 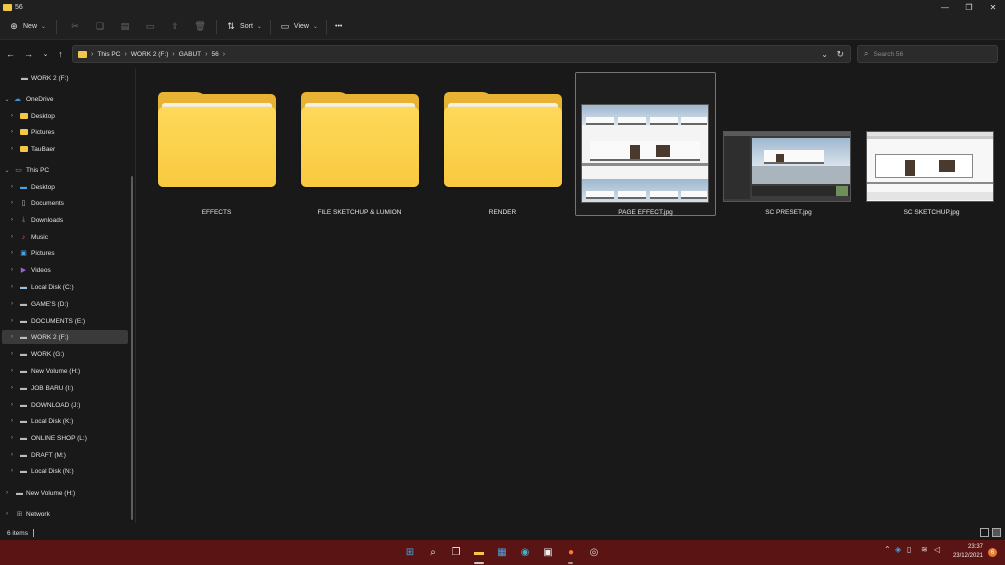 What do you see at coordinates (502, 552) in the screenshot?
I see `store-icon: ▦` at bounding box center [502, 552].